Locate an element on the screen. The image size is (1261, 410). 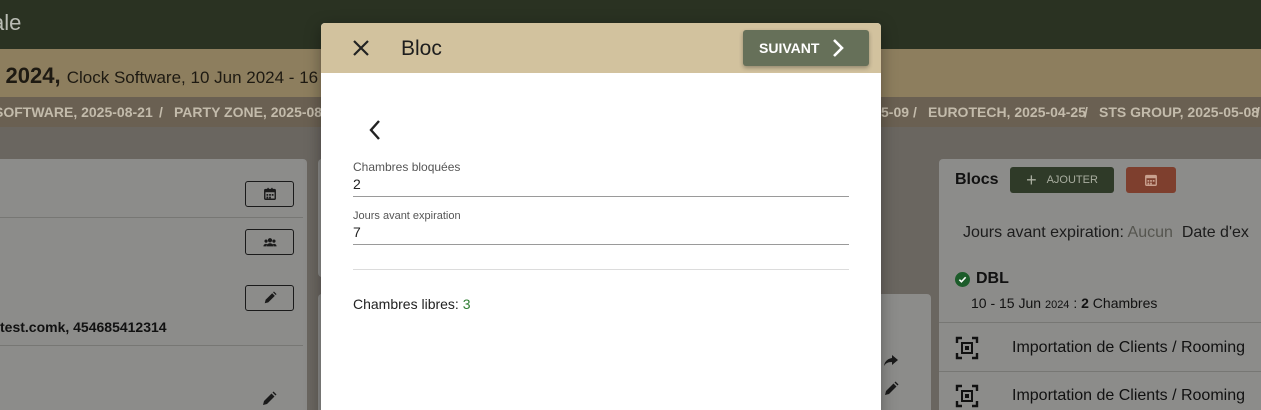
breadcrumb-item: SOFTWARE, 2025-08-21 is located at coordinates (76, 112).